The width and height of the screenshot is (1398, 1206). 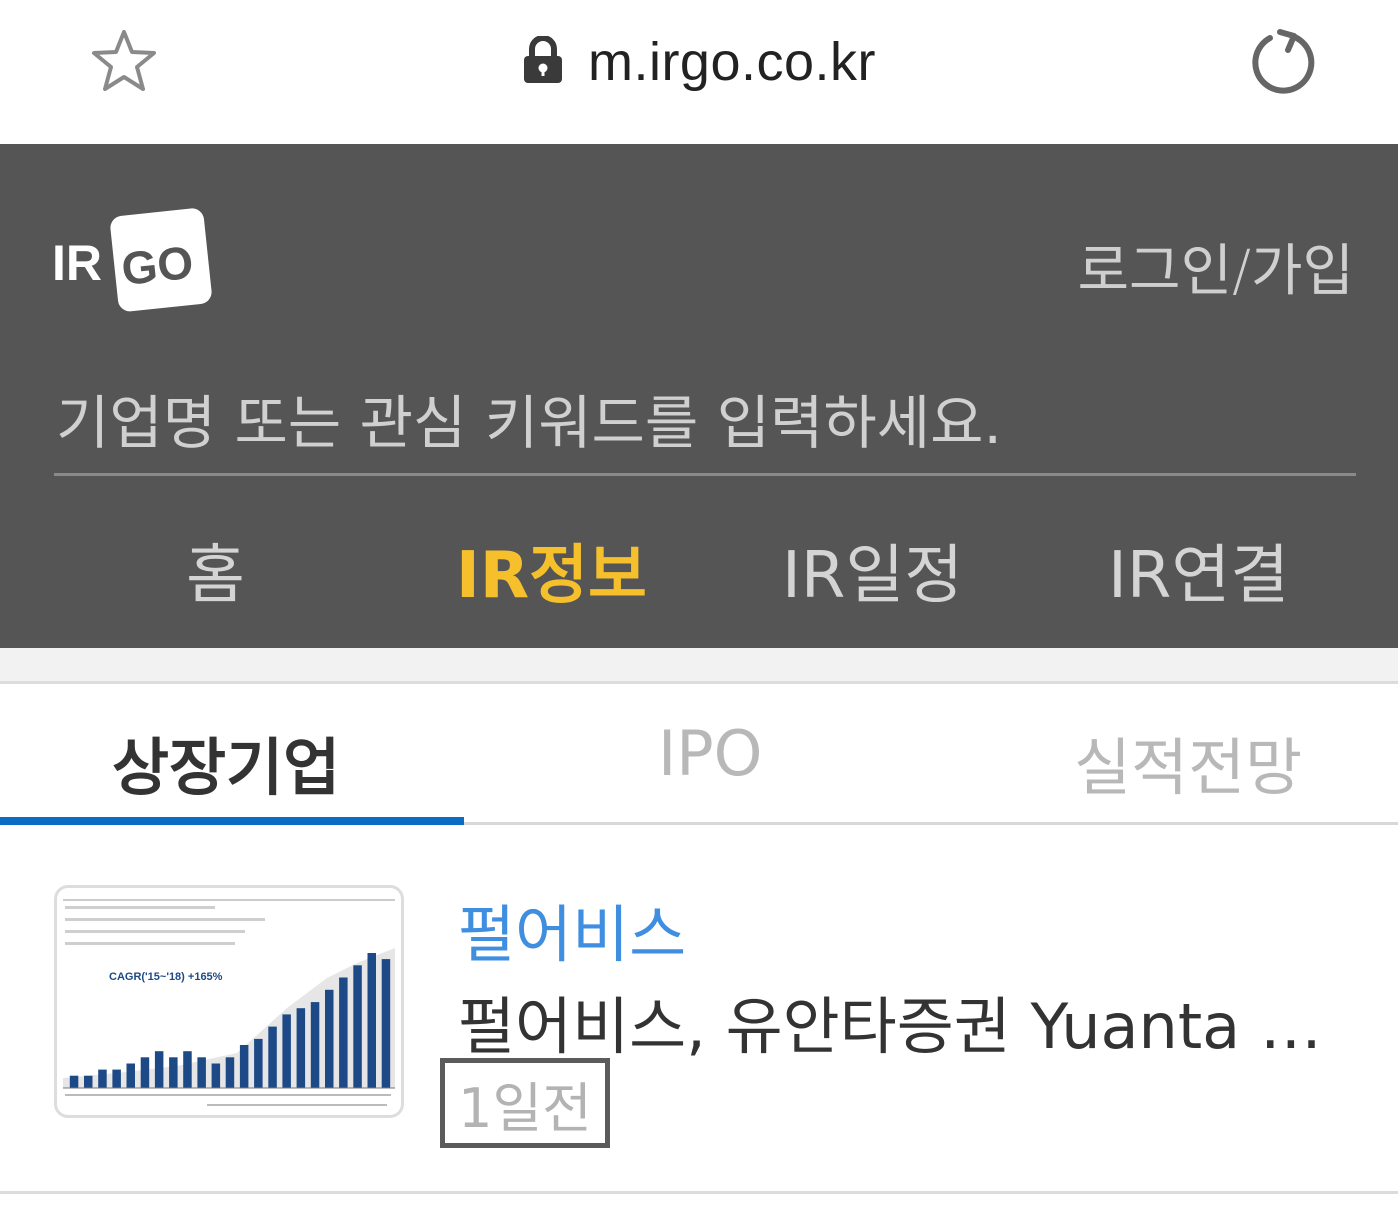 What do you see at coordinates (551, 570) in the screenshot?
I see `nav-ir-info: IR정보` at bounding box center [551, 570].